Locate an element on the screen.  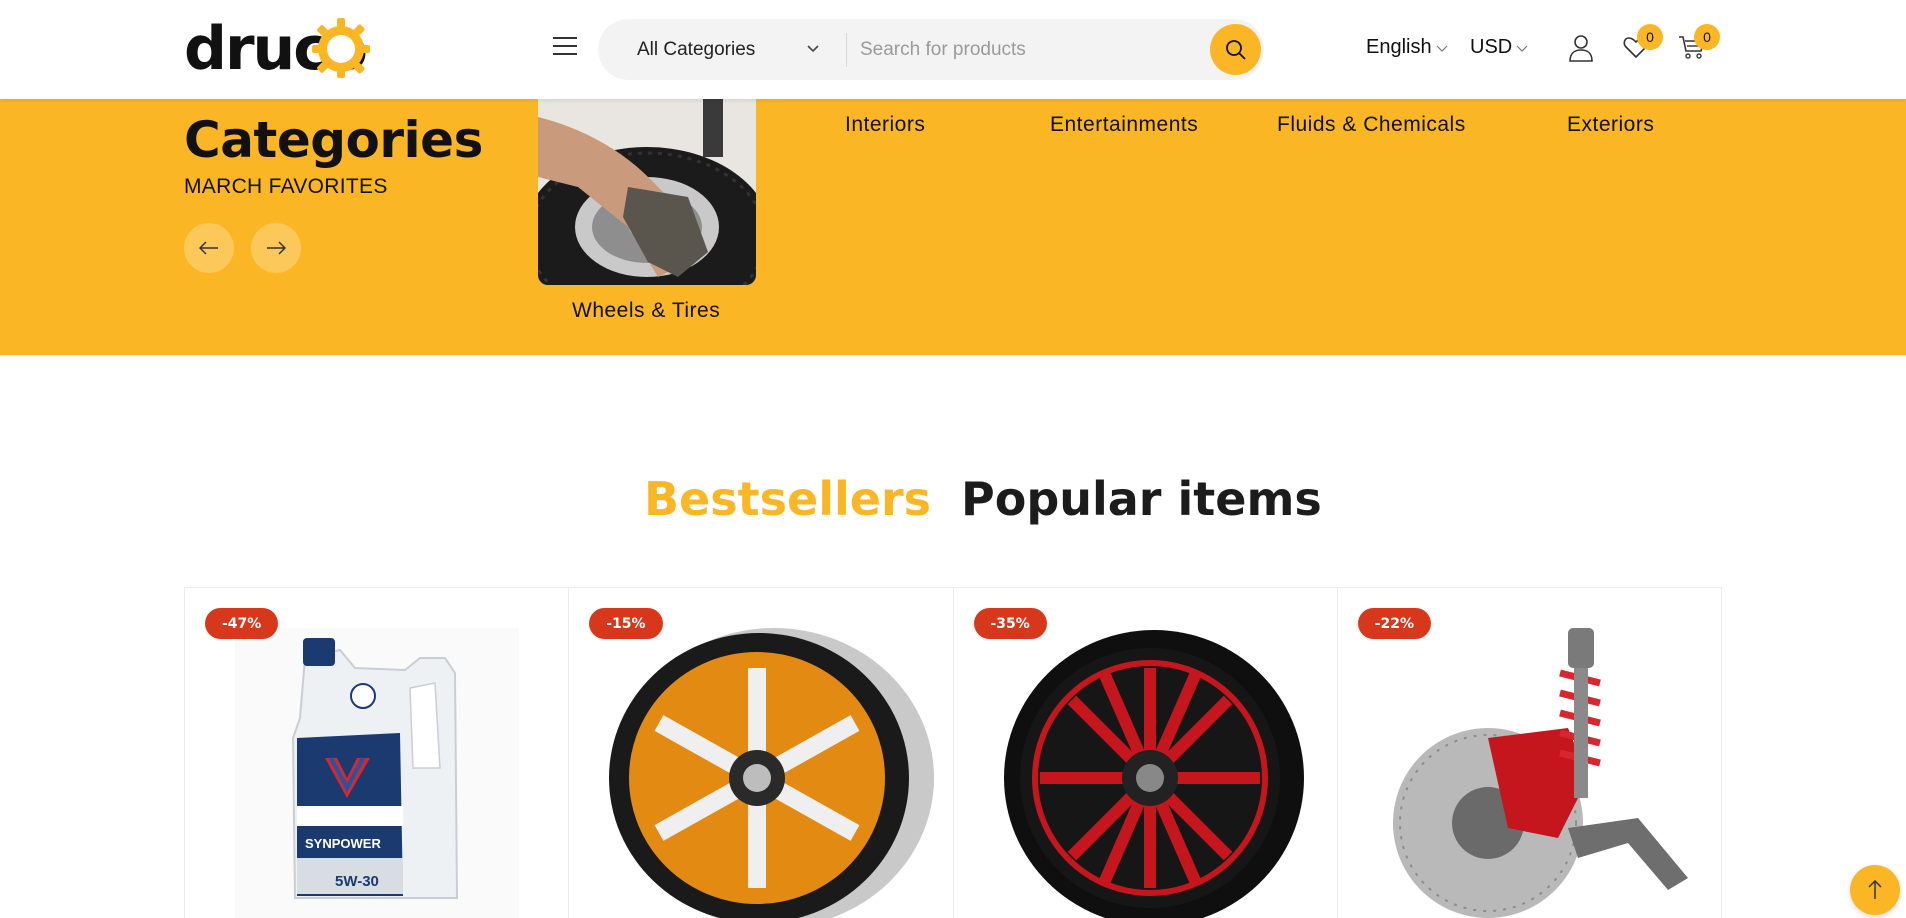
wishlist-count-badge: 0 is located at coordinates (1650, 37).